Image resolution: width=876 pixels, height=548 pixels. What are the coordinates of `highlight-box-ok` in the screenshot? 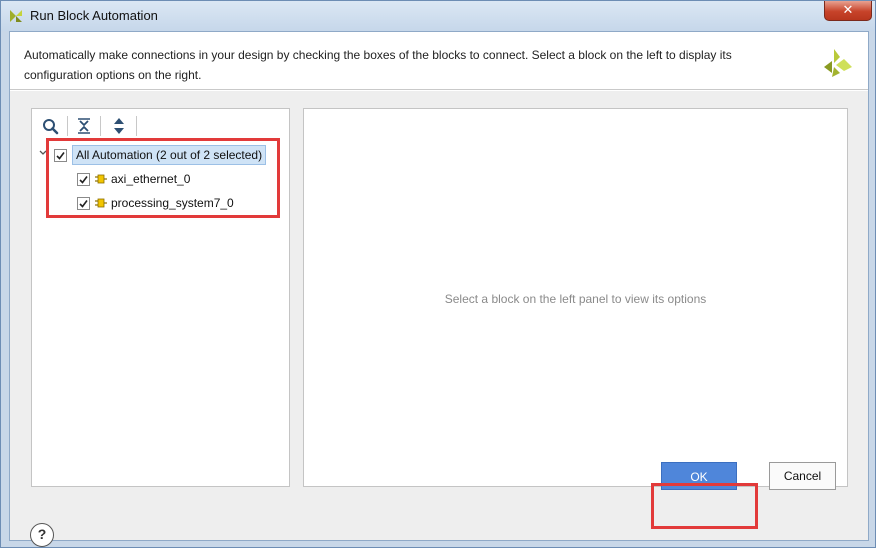 It's located at (704, 506).